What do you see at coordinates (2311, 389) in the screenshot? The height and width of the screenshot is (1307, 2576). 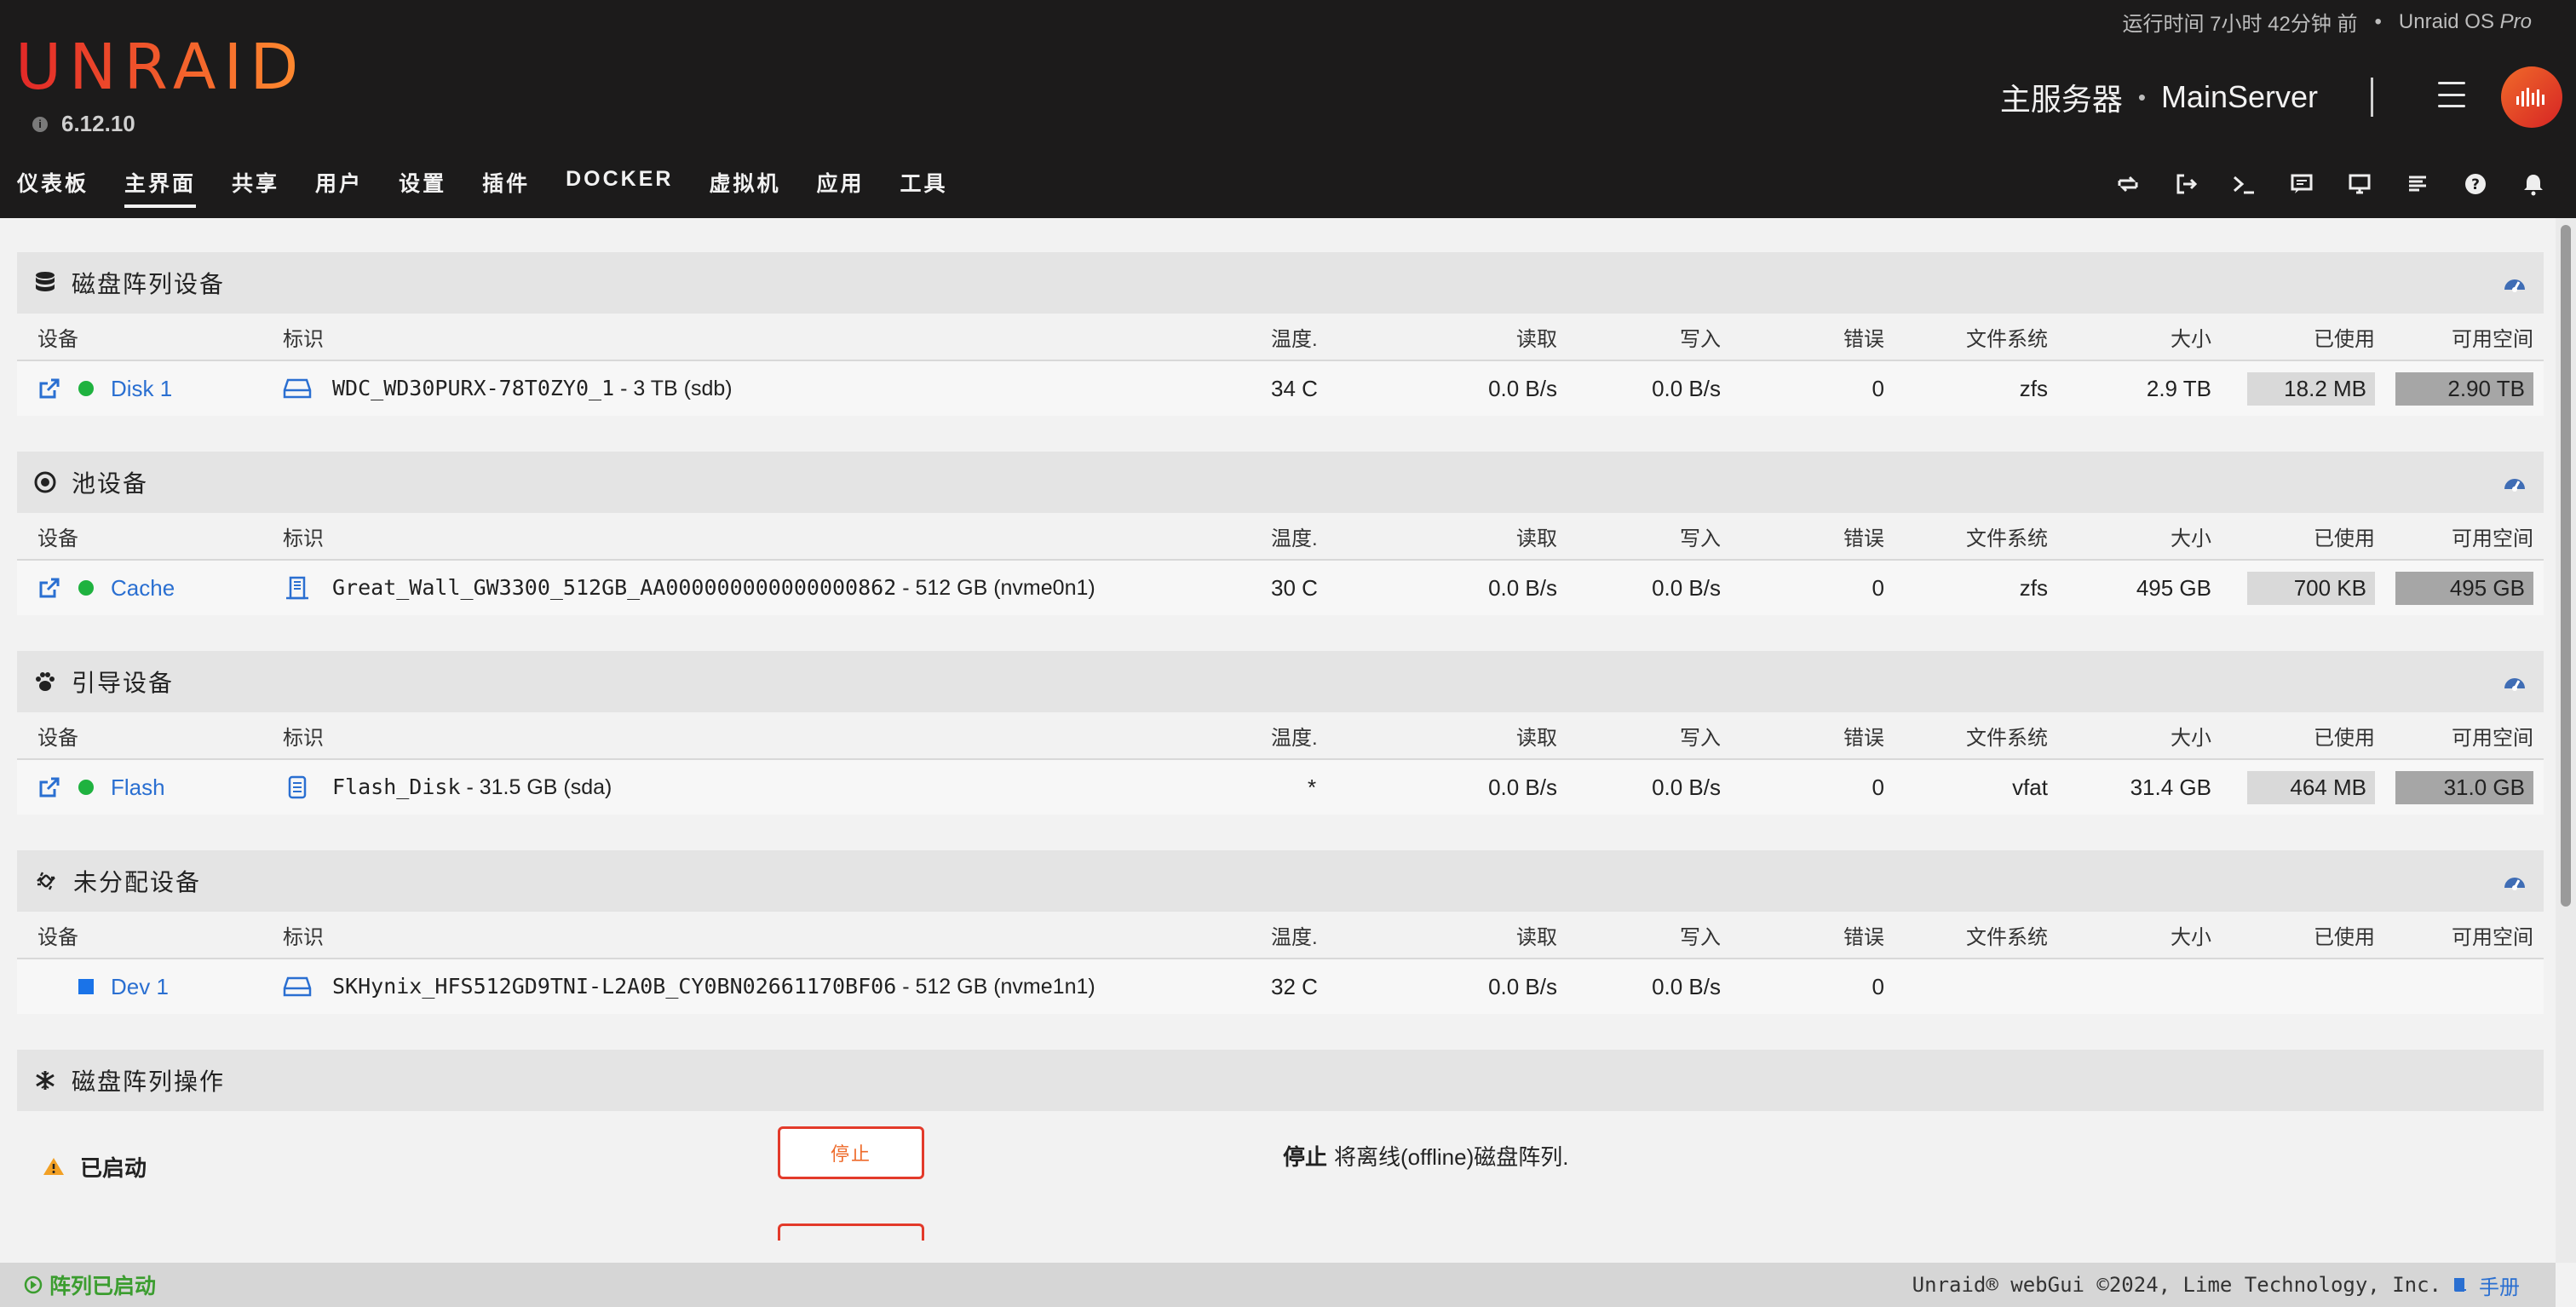 I see `used-value: 18.2 MB` at bounding box center [2311, 389].